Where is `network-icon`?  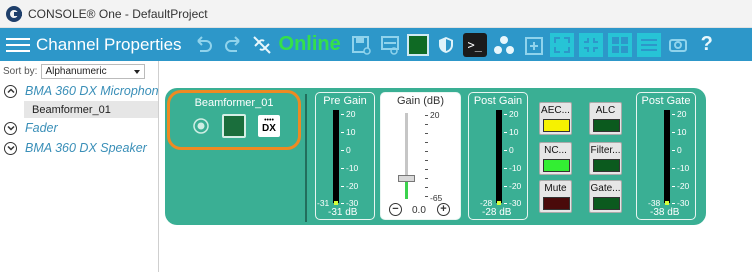 network-icon is located at coordinates (504, 45).